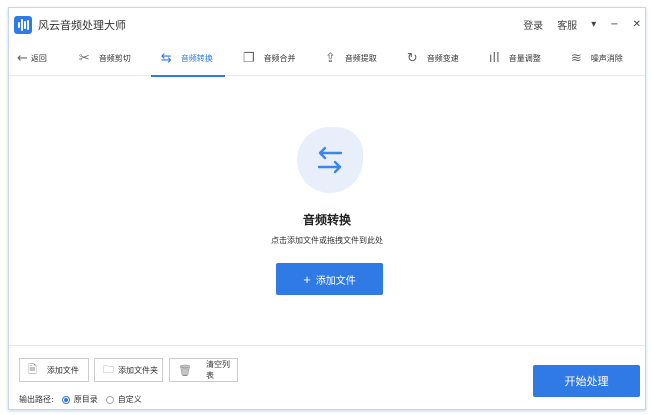 The image size is (651, 415). Describe the element at coordinates (637, 24) in the screenshot. I see `close-button: ✕` at that location.